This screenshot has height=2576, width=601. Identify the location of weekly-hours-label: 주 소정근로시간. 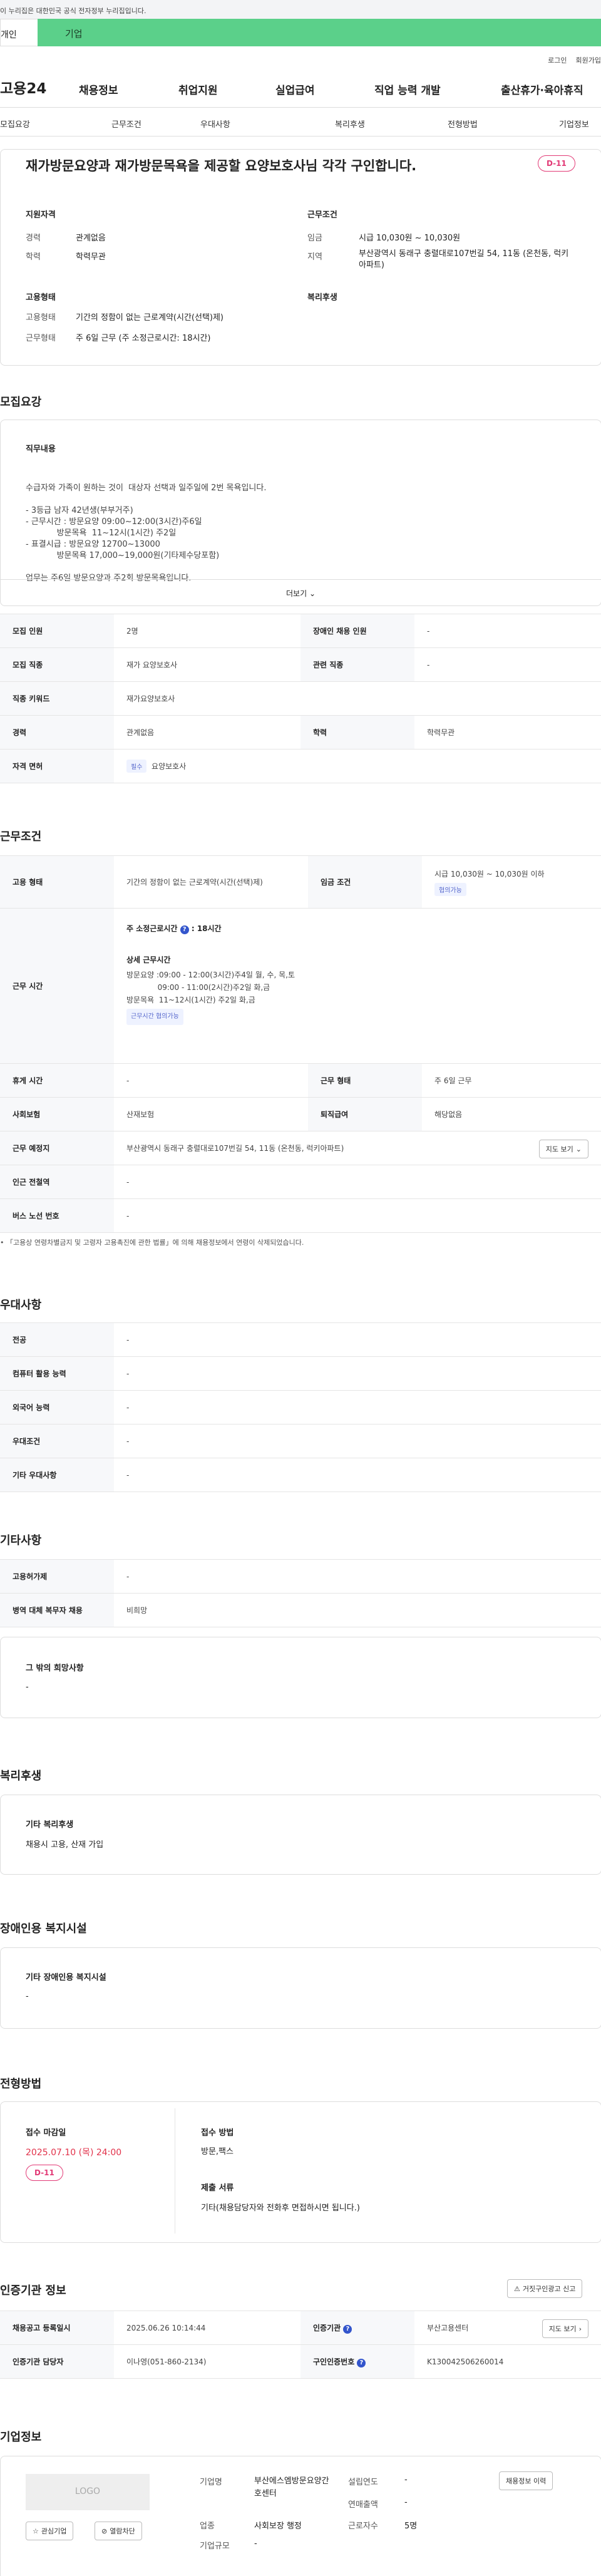
(152, 929).